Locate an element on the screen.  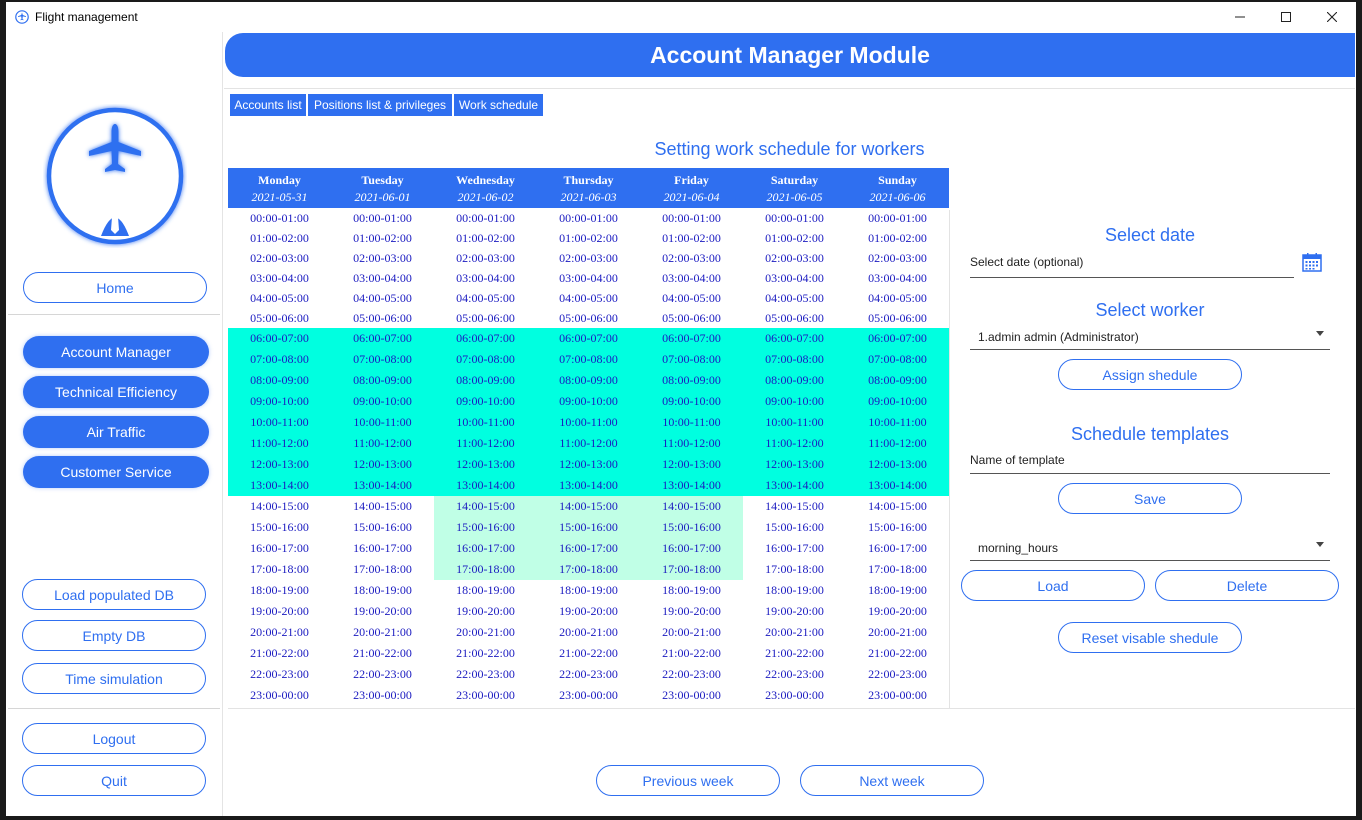
reset-schedule-button: Reset visable shedule is located at coordinates (1150, 637).